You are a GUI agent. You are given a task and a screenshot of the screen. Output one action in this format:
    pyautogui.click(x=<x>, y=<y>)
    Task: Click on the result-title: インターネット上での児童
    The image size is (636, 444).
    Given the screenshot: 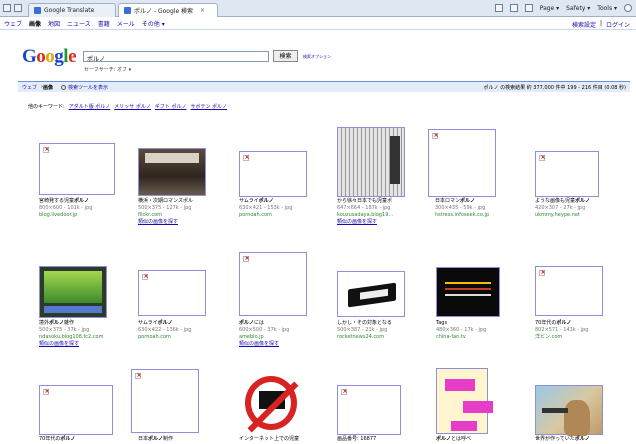 What is the action you would take?
    pyautogui.click(x=269, y=439)
    